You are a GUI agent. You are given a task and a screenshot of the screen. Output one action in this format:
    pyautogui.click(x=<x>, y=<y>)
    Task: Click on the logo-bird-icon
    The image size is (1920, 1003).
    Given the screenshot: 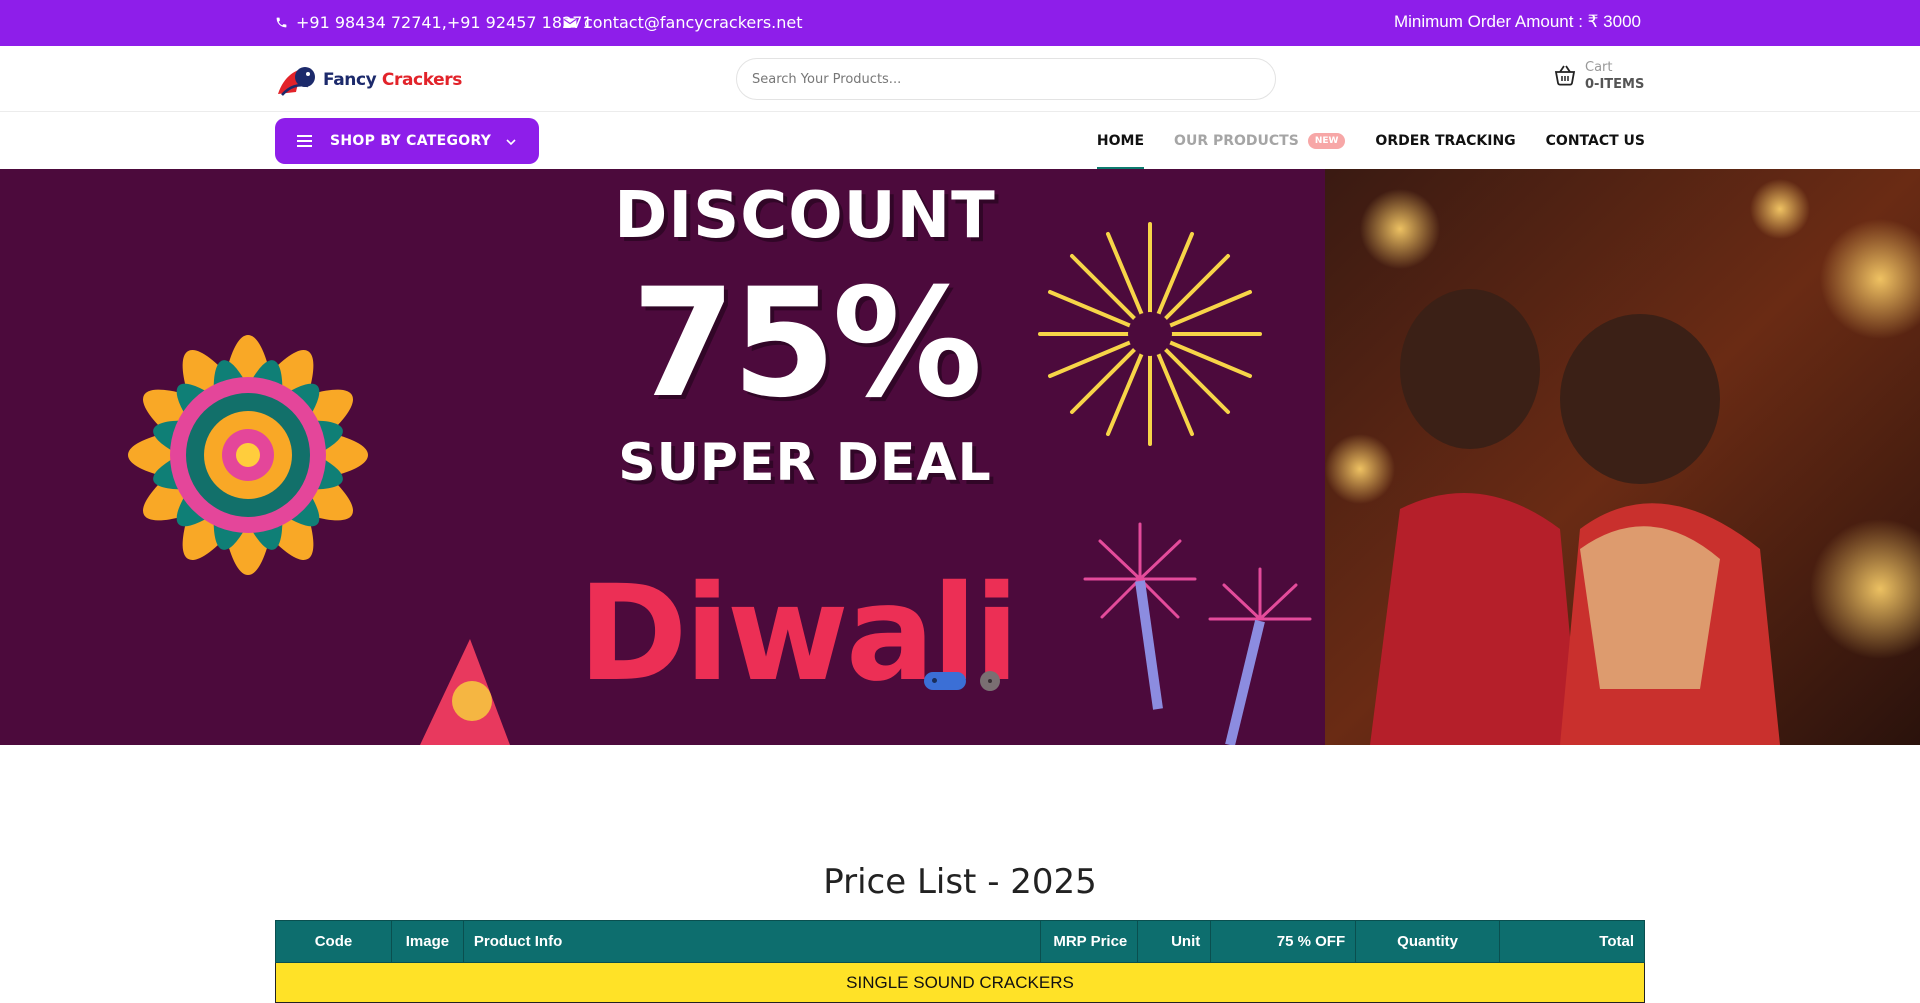 What is the action you would take?
    pyautogui.click(x=297, y=80)
    